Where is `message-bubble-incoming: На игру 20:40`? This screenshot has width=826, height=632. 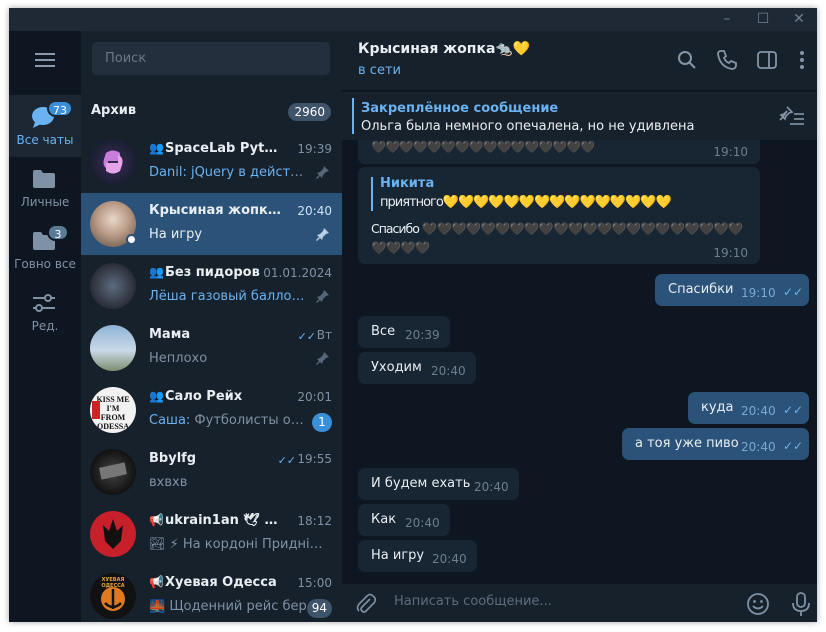
message-bubble-incoming: На игру 20:40 is located at coordinates (417, 556).